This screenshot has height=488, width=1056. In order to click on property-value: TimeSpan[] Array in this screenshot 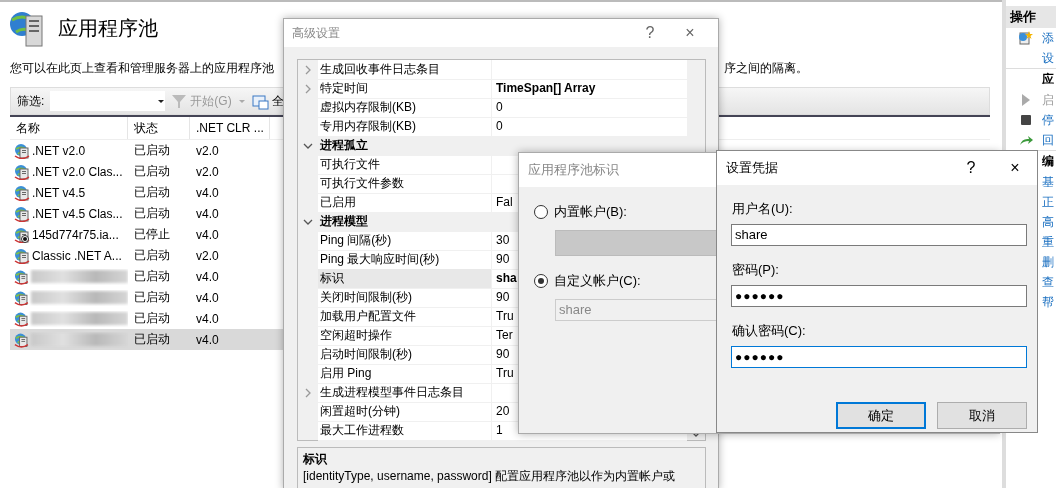, I will do `click(546, 88)`.